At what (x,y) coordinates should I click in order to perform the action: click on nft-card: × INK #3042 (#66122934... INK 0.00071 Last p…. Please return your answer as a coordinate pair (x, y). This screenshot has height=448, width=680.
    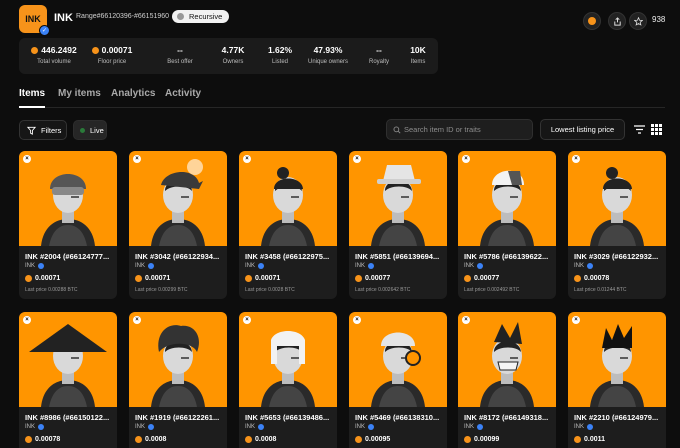
    Looking at the image, I should click on (178, 225).